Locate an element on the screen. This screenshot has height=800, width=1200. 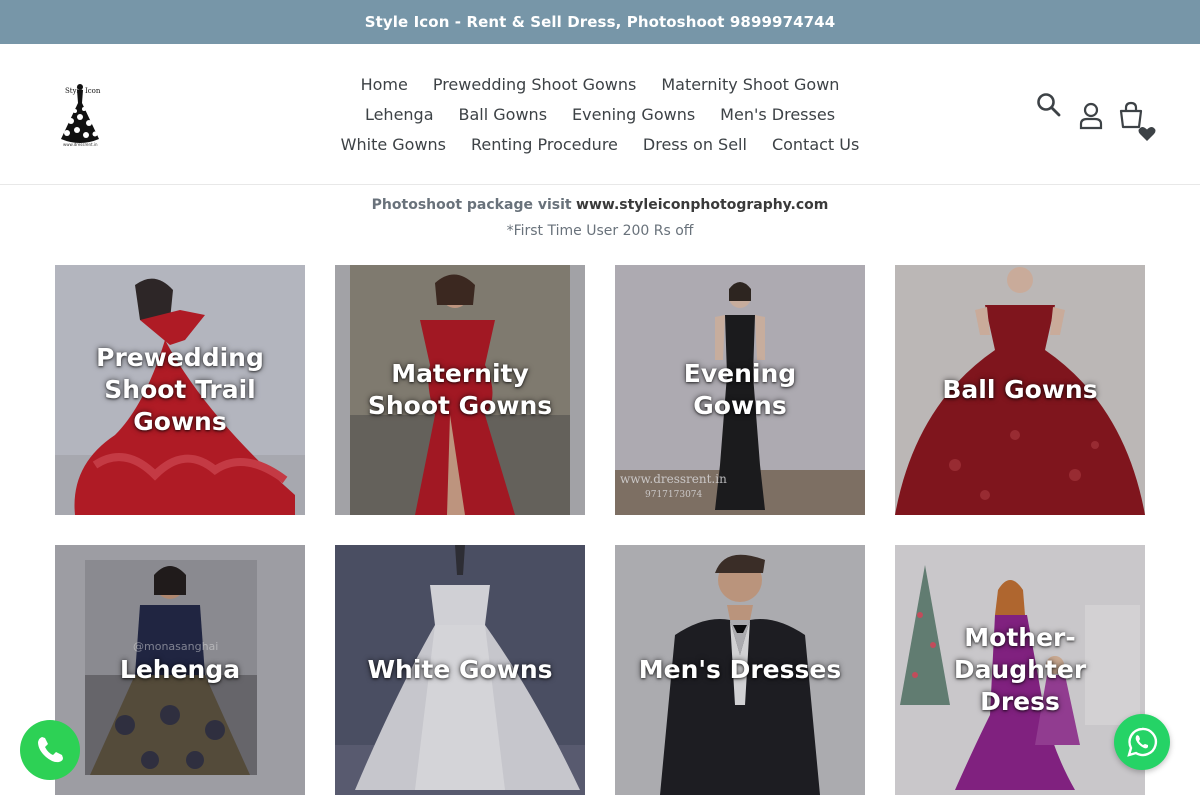
nav-ball-gowns: Ball Gowns is located at coordinates (503, 114).